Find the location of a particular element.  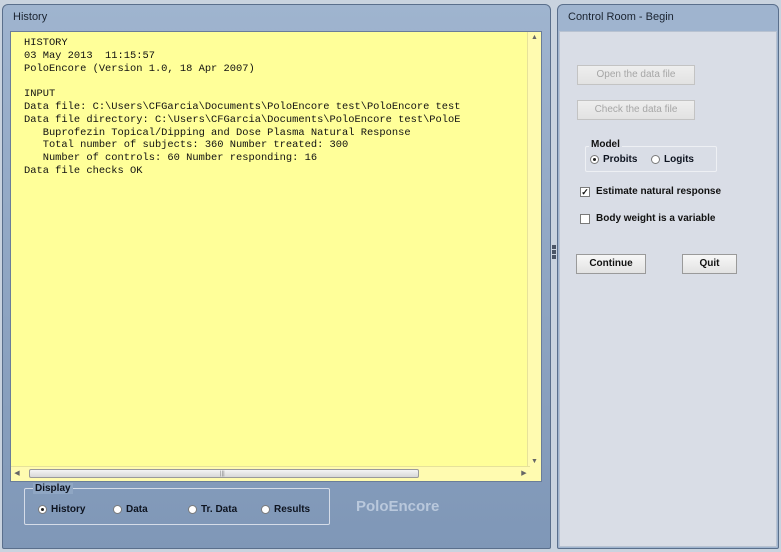

checkbox-unchecked-icon is located at coordinates (585, 218).